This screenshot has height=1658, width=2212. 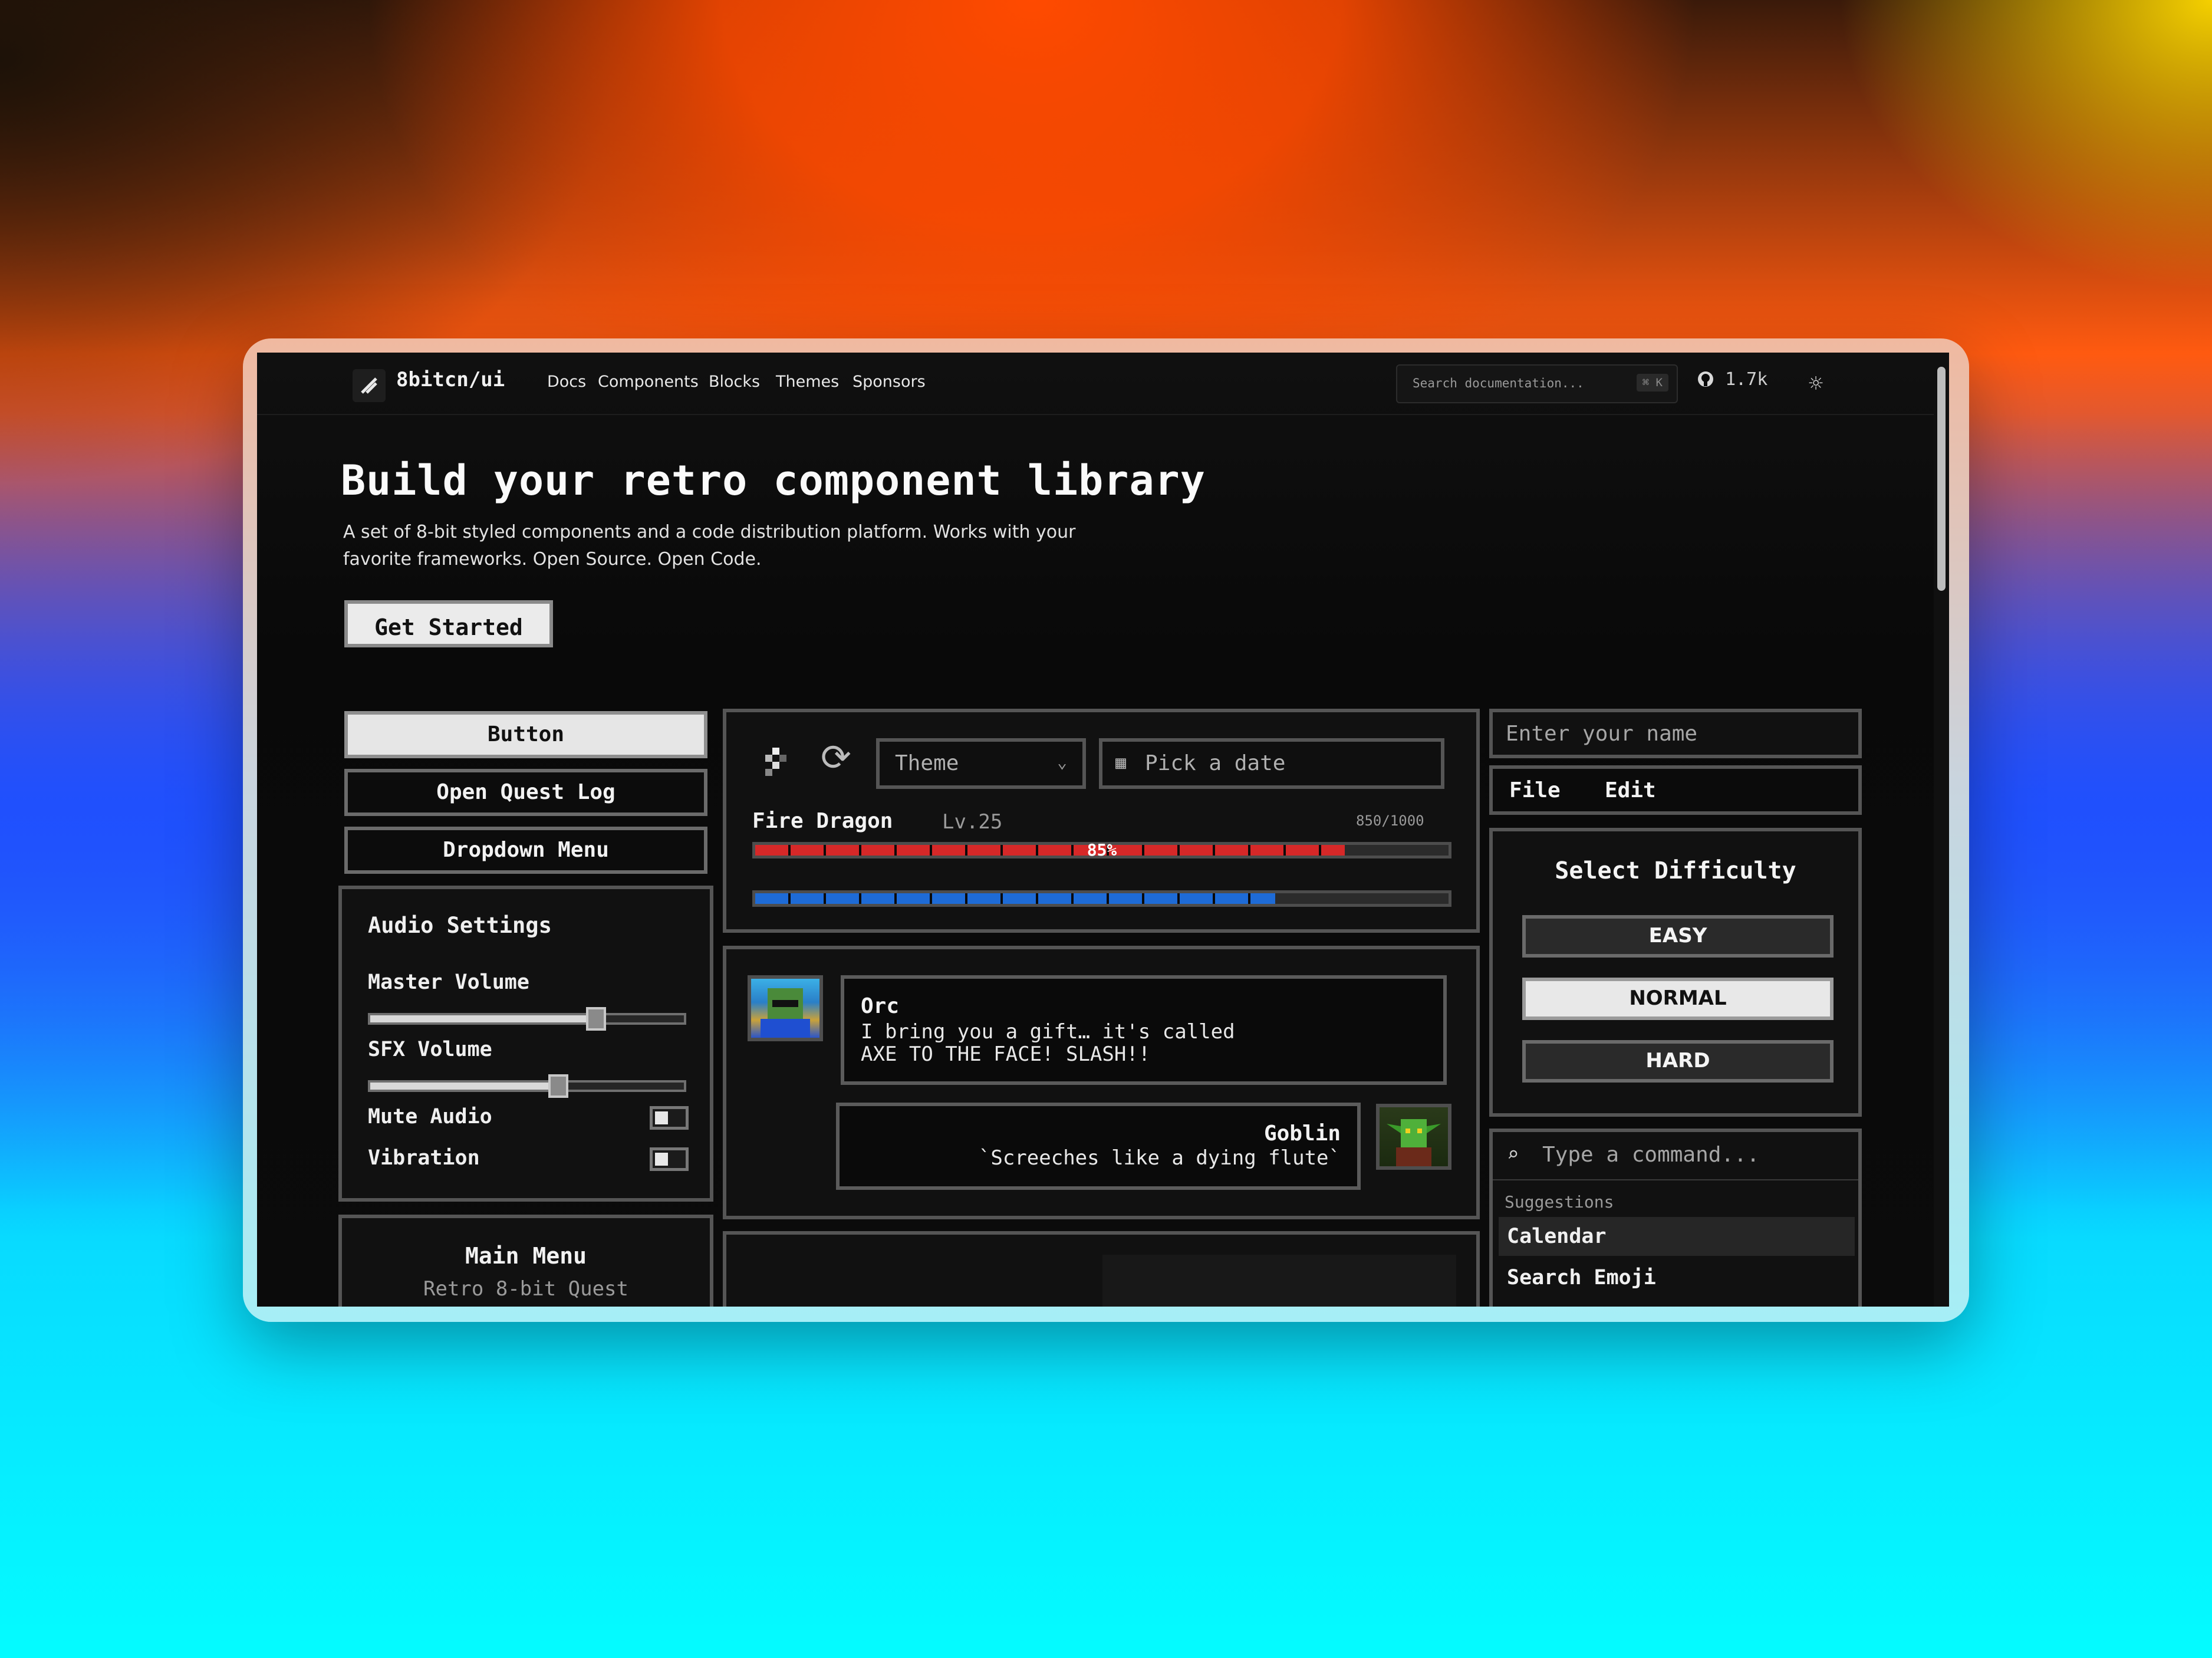 I want to click on suggestions-label: Suggestions, so click(x=1560, y=1202).